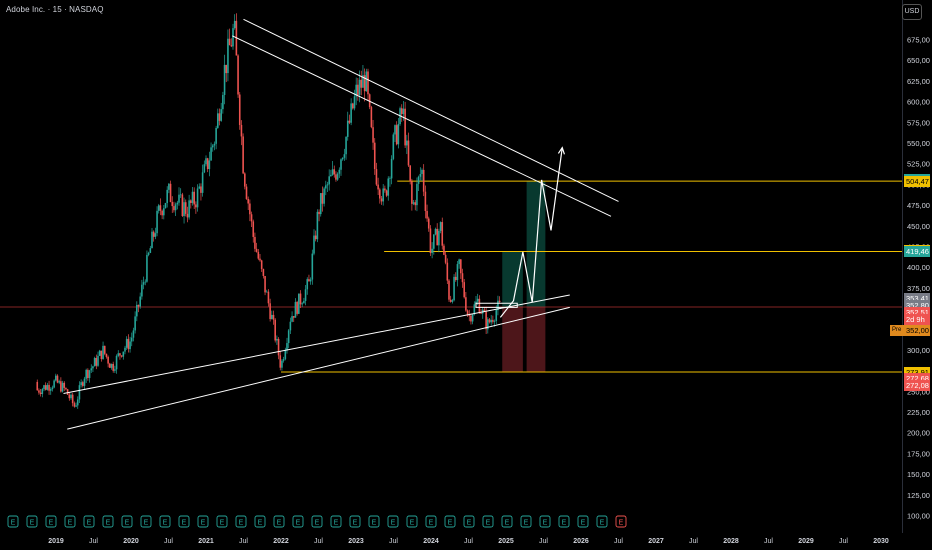 The image size is (932, 550). What do you see at coordinates (356, 541) in the screenshot?
I see `x-tick-label: 2023` at bounding box center [356, 541].